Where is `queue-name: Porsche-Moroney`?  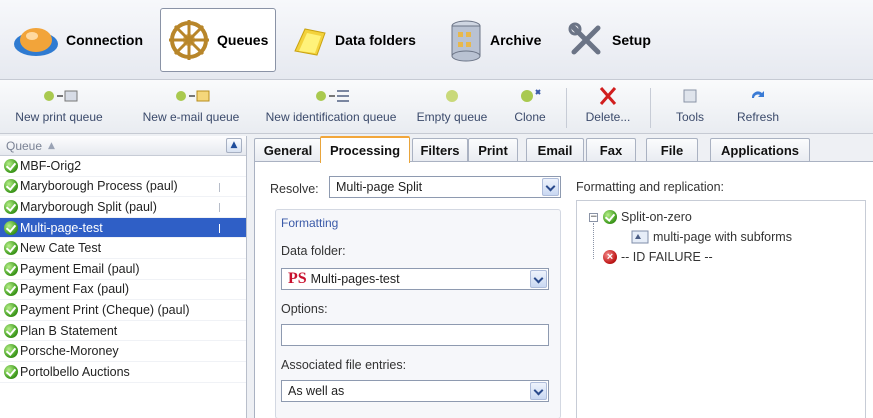
queue-name: Porsche-Moroney is located at coordinates (69, 351).